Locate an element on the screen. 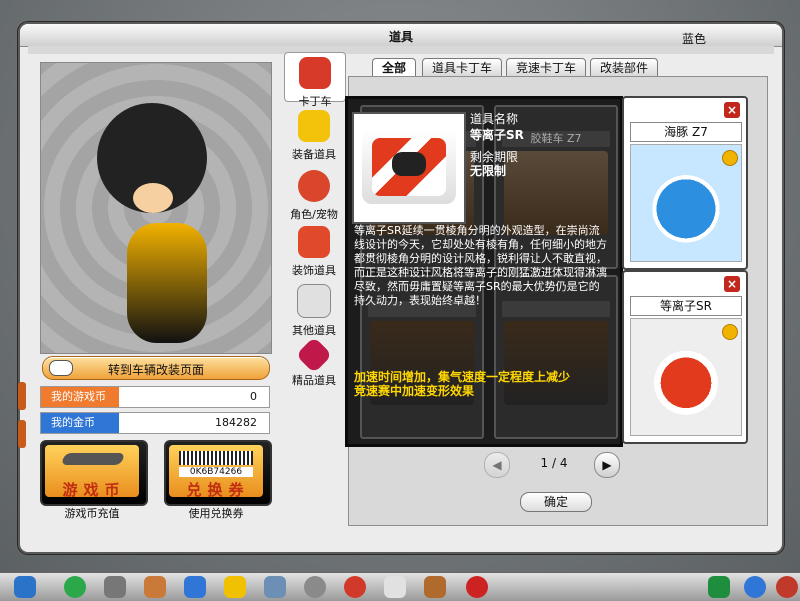 This screenshot has width=800, height=601. coupon-big-label: 兑换券 is located at coordinates (218, 490).